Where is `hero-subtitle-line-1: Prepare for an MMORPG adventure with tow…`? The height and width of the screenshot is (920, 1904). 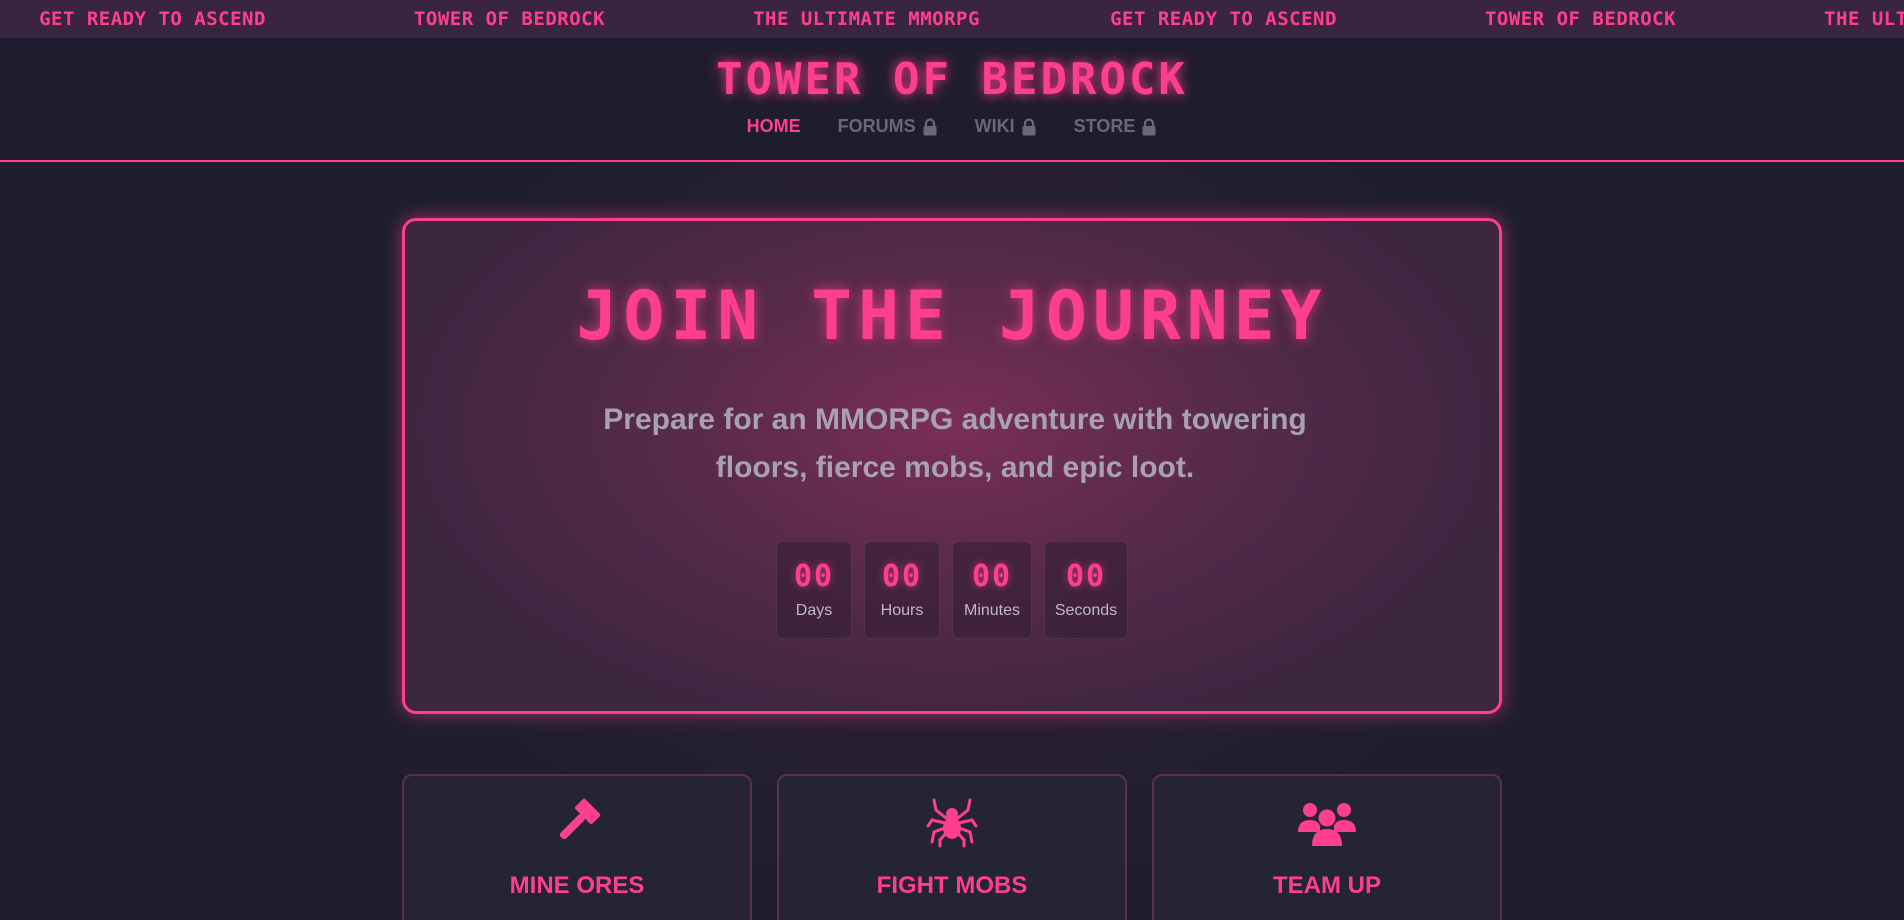
hero-subtitle-line-1: Prepare for an MMORPG adventure with tow… is located at coordinates (955, 419).